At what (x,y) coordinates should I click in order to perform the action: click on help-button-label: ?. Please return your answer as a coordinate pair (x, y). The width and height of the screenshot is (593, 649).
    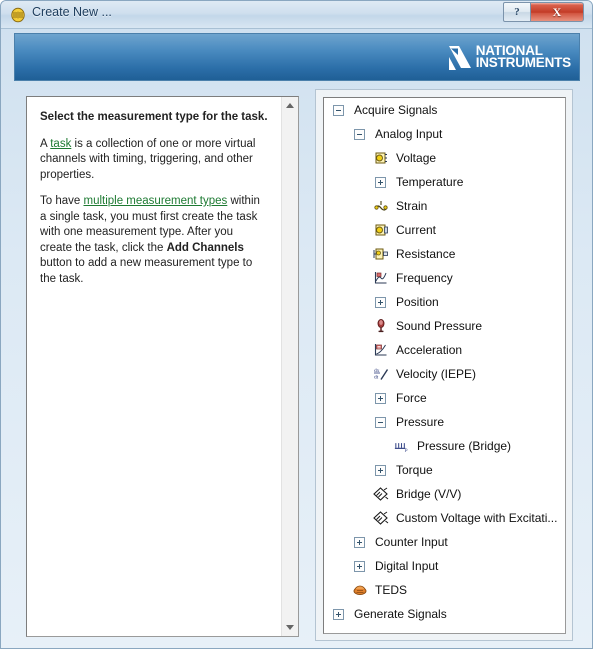
    Looking at the image, I should click on (517, 12).